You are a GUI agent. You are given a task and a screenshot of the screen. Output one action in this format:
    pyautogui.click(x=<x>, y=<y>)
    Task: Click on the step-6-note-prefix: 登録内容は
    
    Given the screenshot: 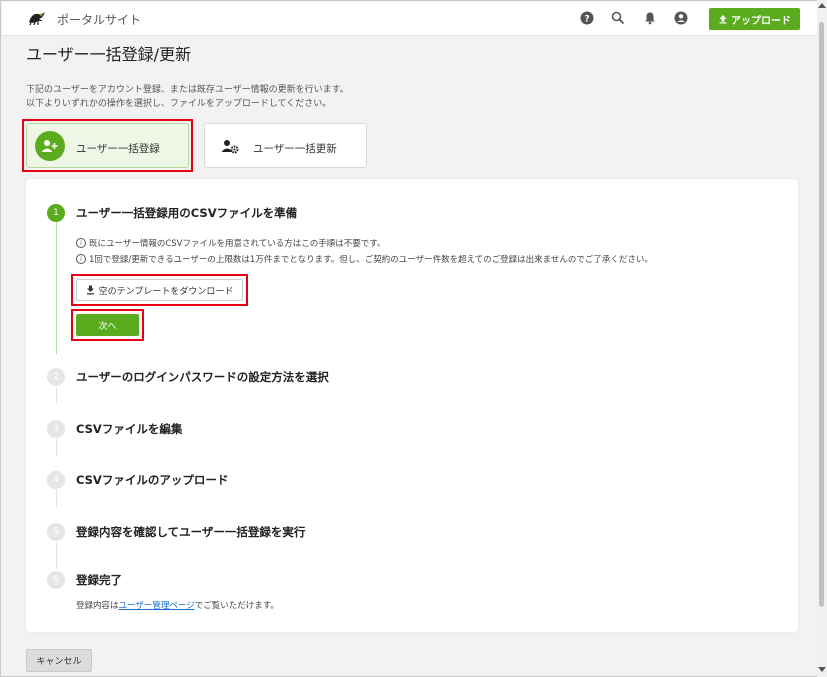 What is the action you would take?
    pyautogui.click(x=97, y=606)
    